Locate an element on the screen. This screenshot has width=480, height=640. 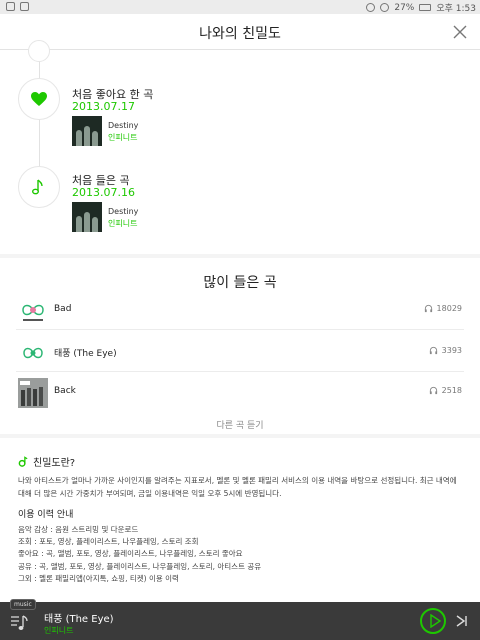
play-count: 18029 is located at coordinates (443, 308).